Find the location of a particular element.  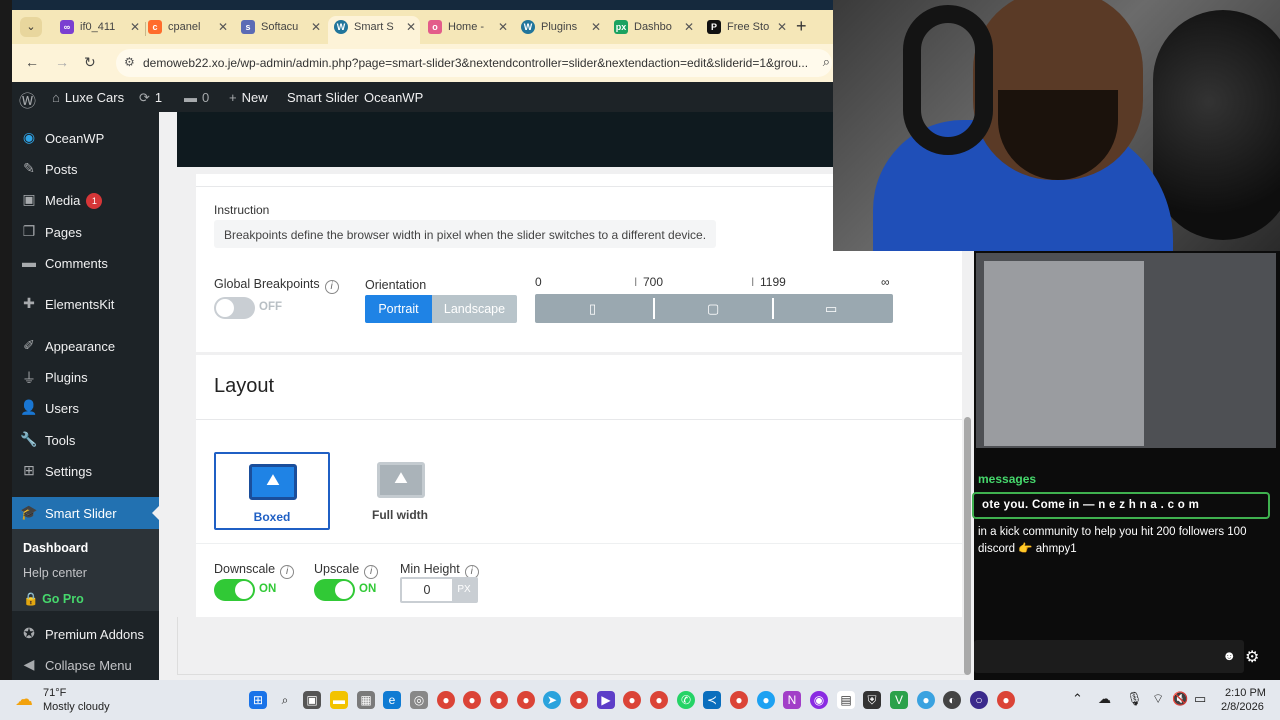

microphone-icon: 🎙 is located at coordinates (1134, 699).